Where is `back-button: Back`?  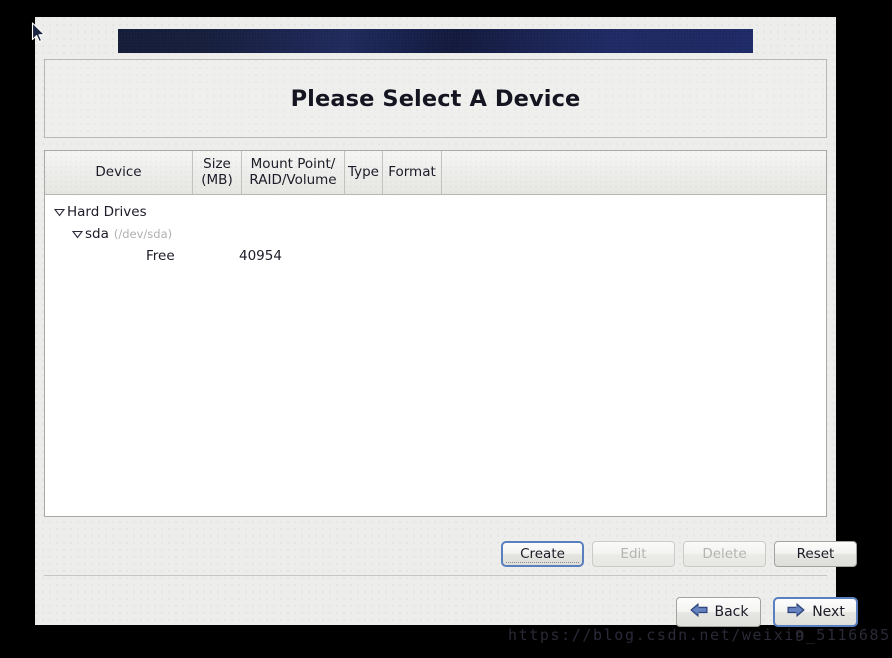
back-button: Back is located at coordinates (718, 612).